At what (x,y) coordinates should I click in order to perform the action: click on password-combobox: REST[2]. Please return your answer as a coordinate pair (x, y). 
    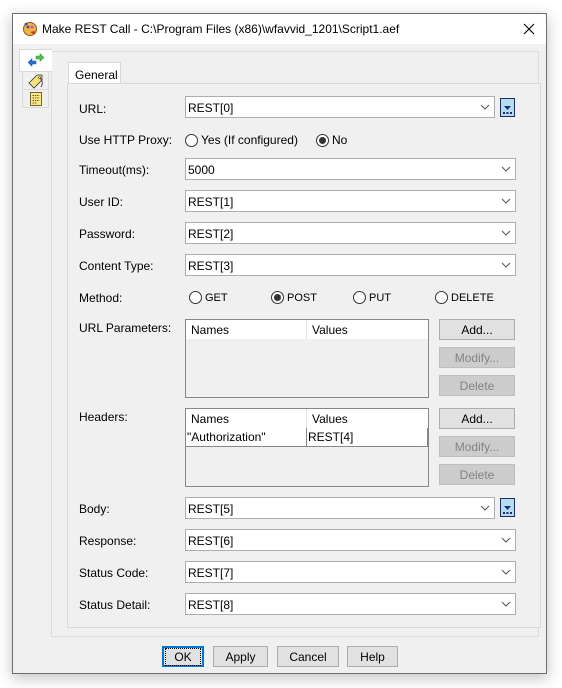
    Looking at the image, I should click on (350, 233).